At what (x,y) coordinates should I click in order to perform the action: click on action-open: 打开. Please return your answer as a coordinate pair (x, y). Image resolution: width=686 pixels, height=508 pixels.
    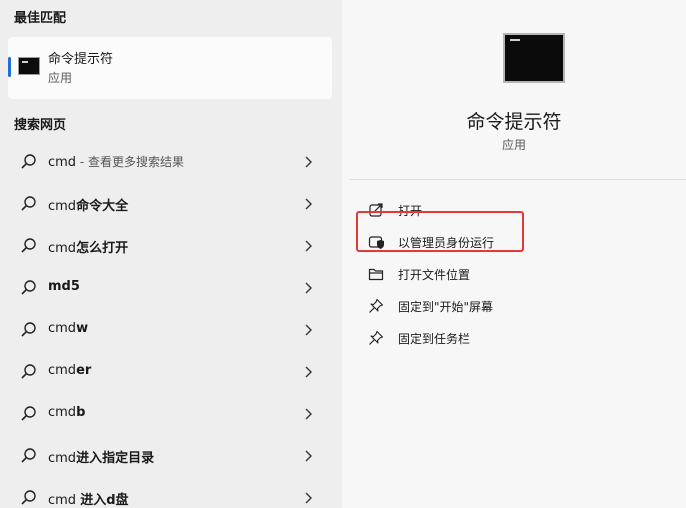
    Looking at the image, I should click on (514, 211).